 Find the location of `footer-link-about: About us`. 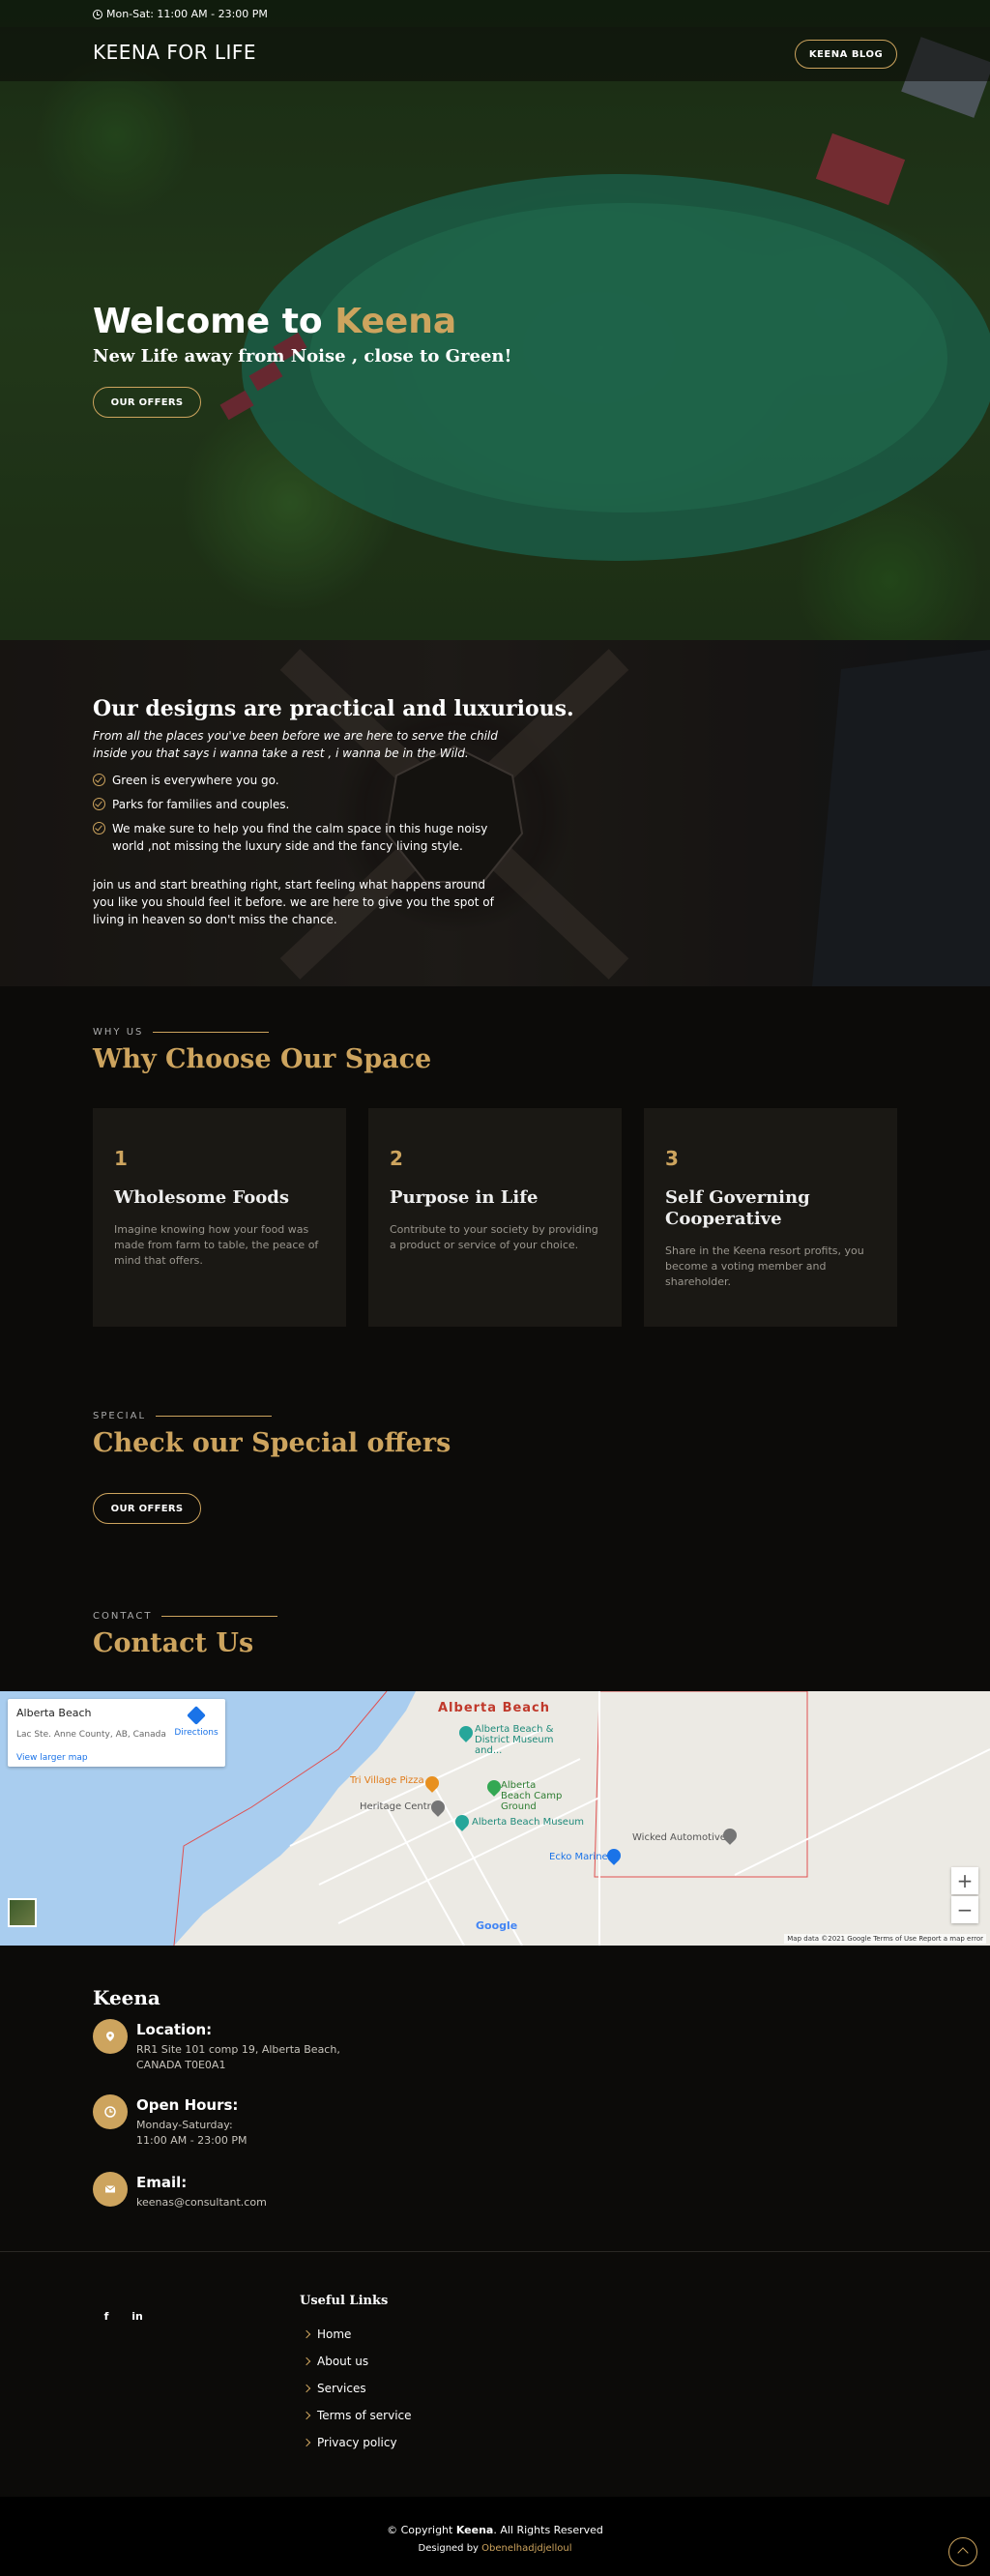

footer-link-about: About us is located at coordinates (357, 2361).